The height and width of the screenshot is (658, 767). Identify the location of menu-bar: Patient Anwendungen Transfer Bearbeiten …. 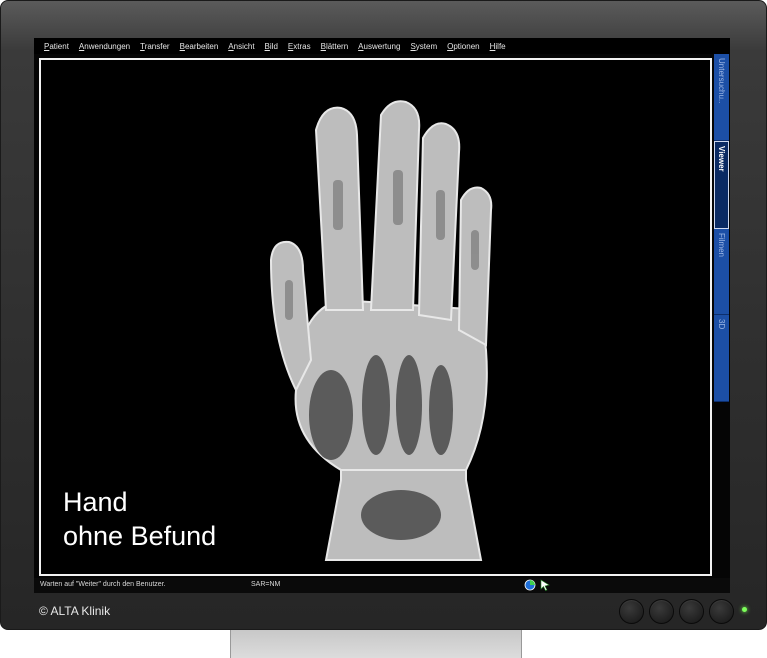
(382, 46).